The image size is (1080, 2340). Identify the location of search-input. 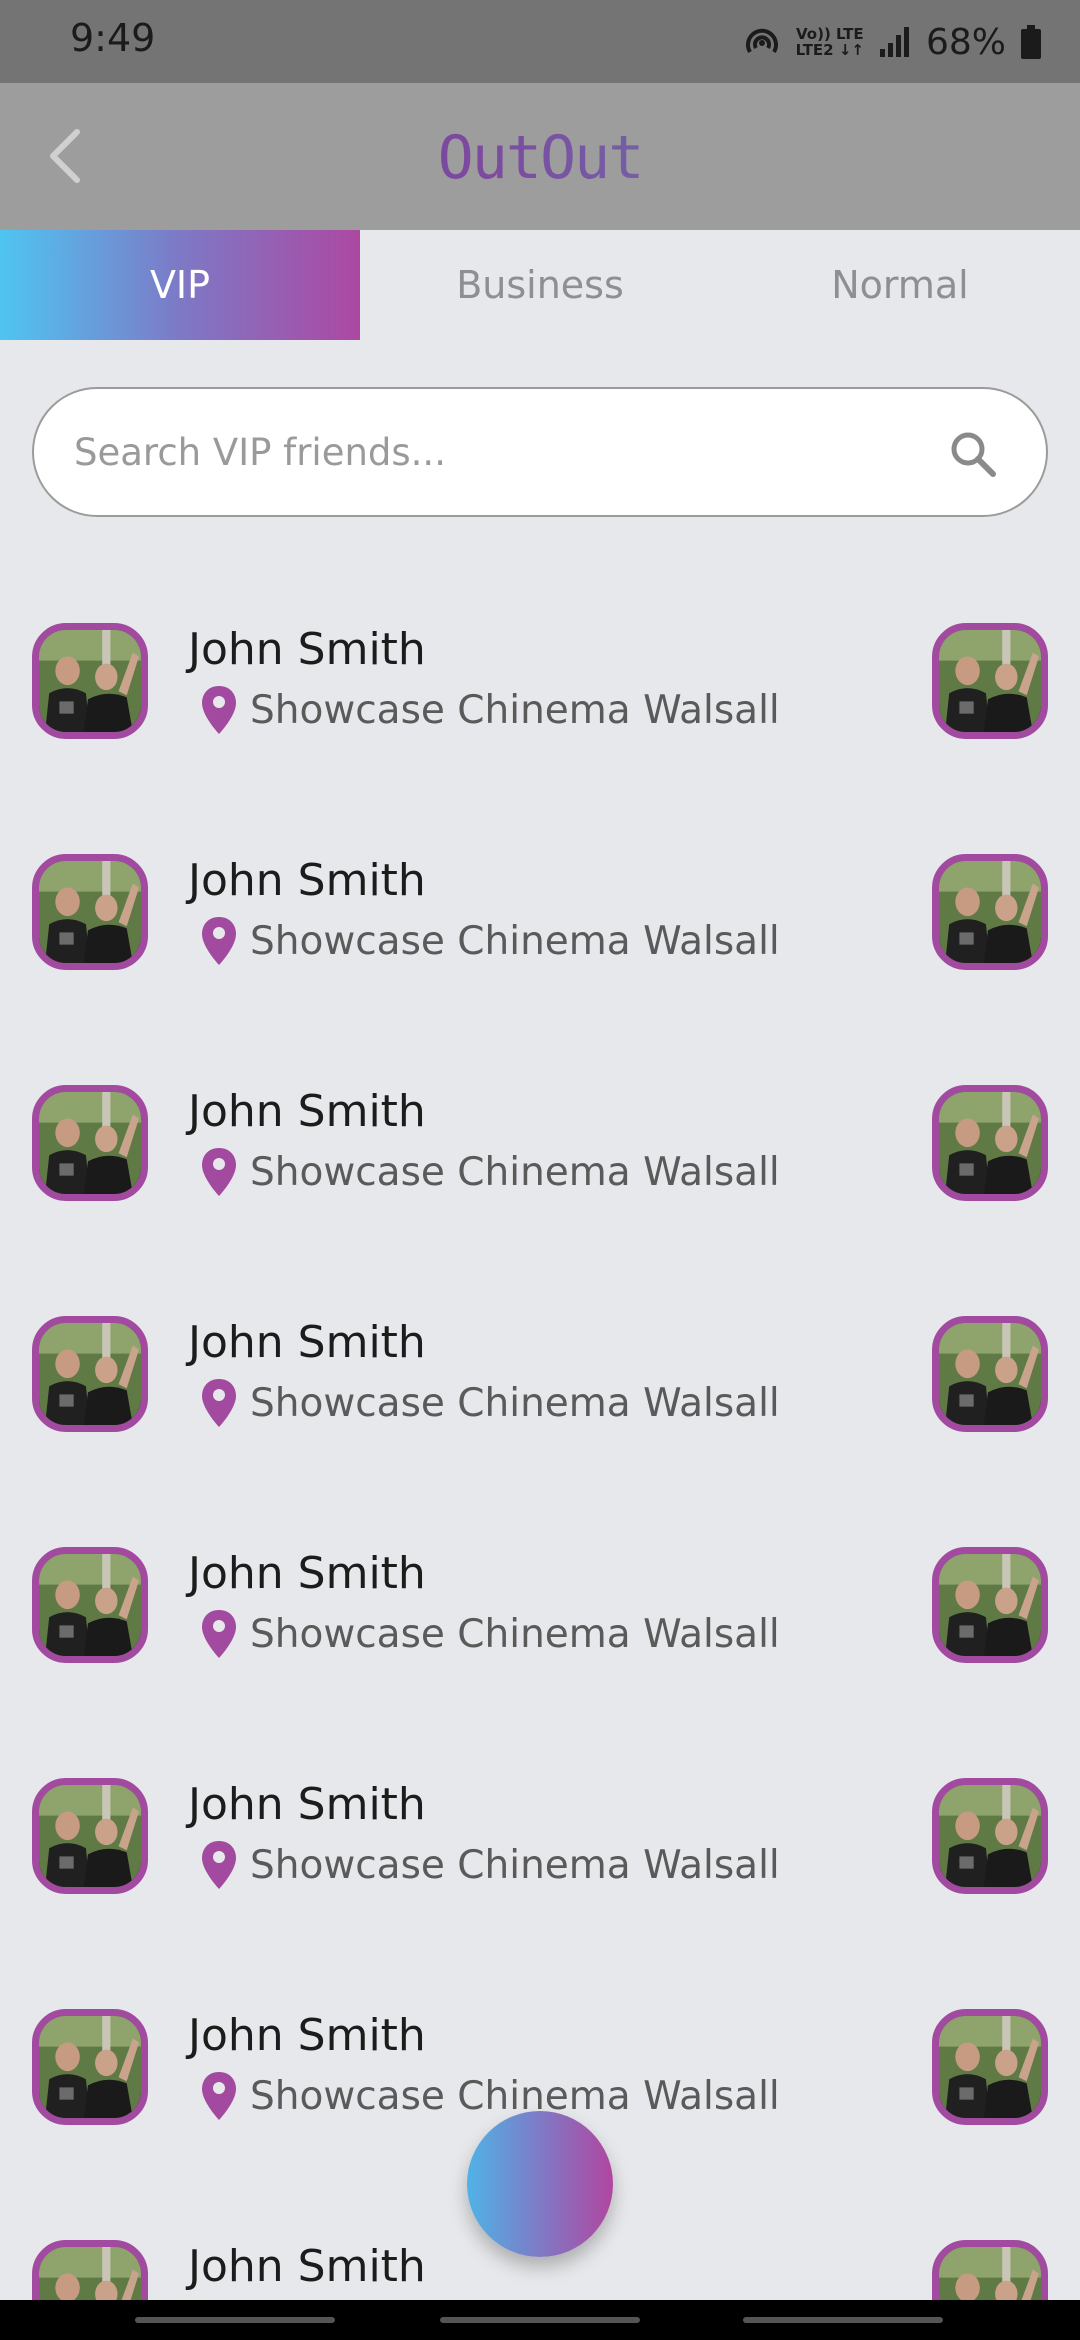
(514, 452).